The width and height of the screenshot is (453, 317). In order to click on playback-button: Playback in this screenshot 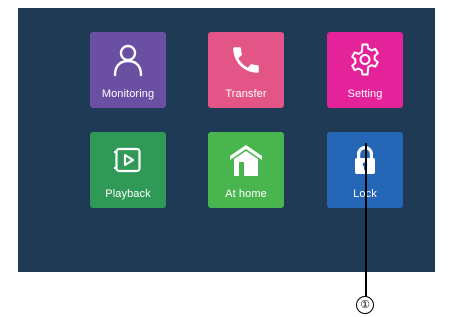, I will do `click(128, 170)`.